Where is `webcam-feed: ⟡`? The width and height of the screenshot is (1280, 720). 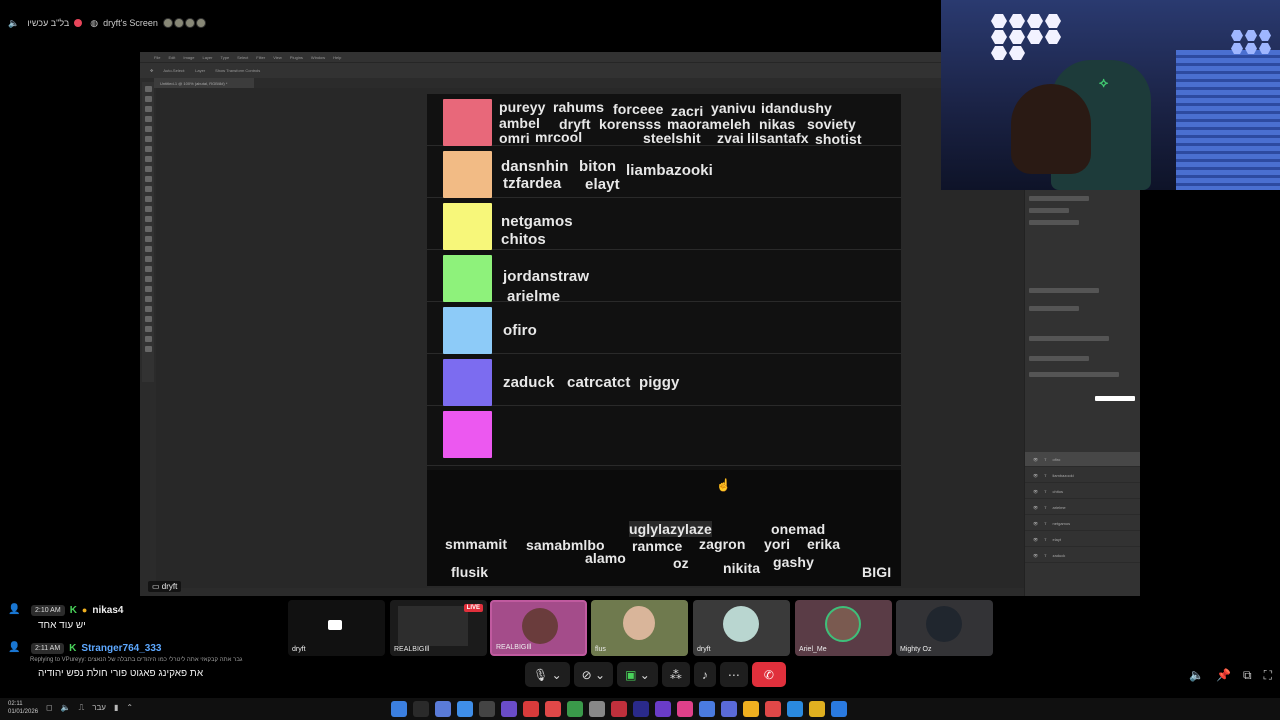 webcam-feed: ⟡ is located at coordinates (1110, 95).